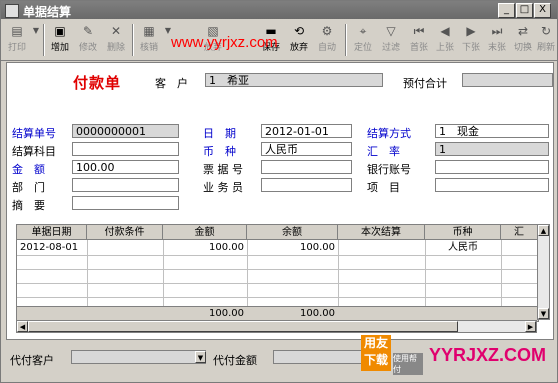 Image resolution: width=558 pixels, height=383 pixels. I want to click on rate-field: 1, so click(492, 149).